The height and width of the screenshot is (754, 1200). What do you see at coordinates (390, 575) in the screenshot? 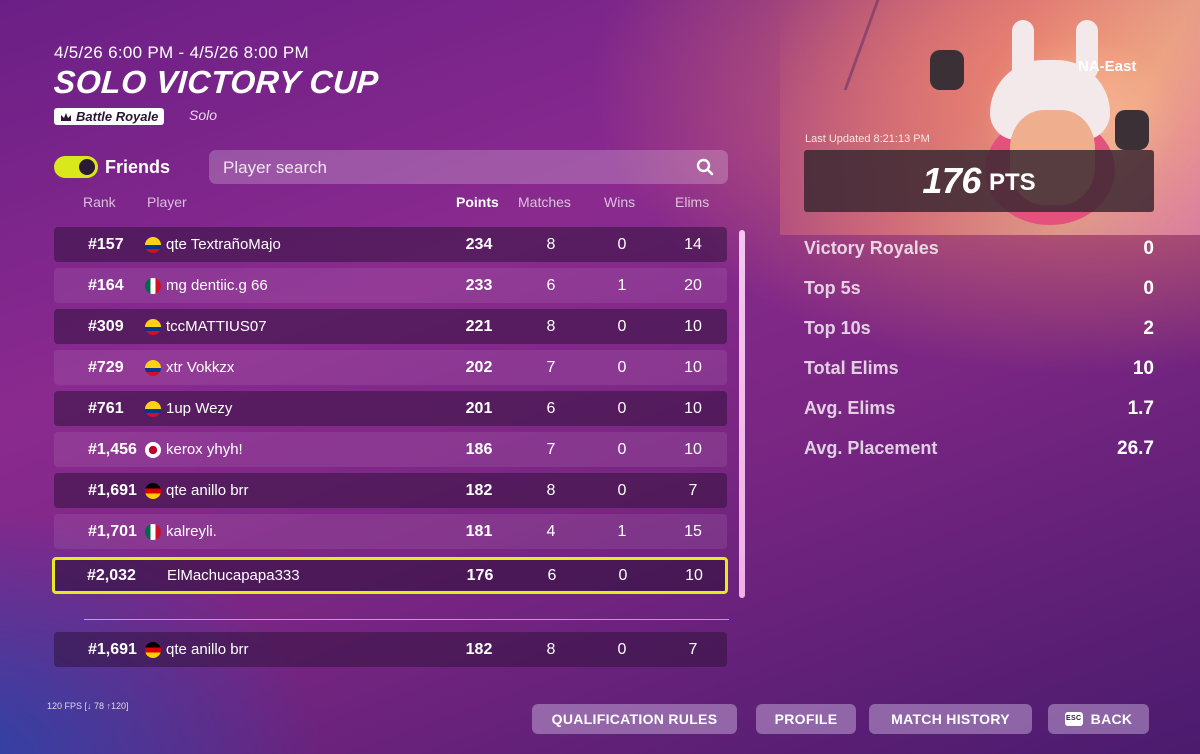
I see `table-row-current-player: #2,032 ElMachucapapa333 176 6 0 10` at bounding box center [390, 575].